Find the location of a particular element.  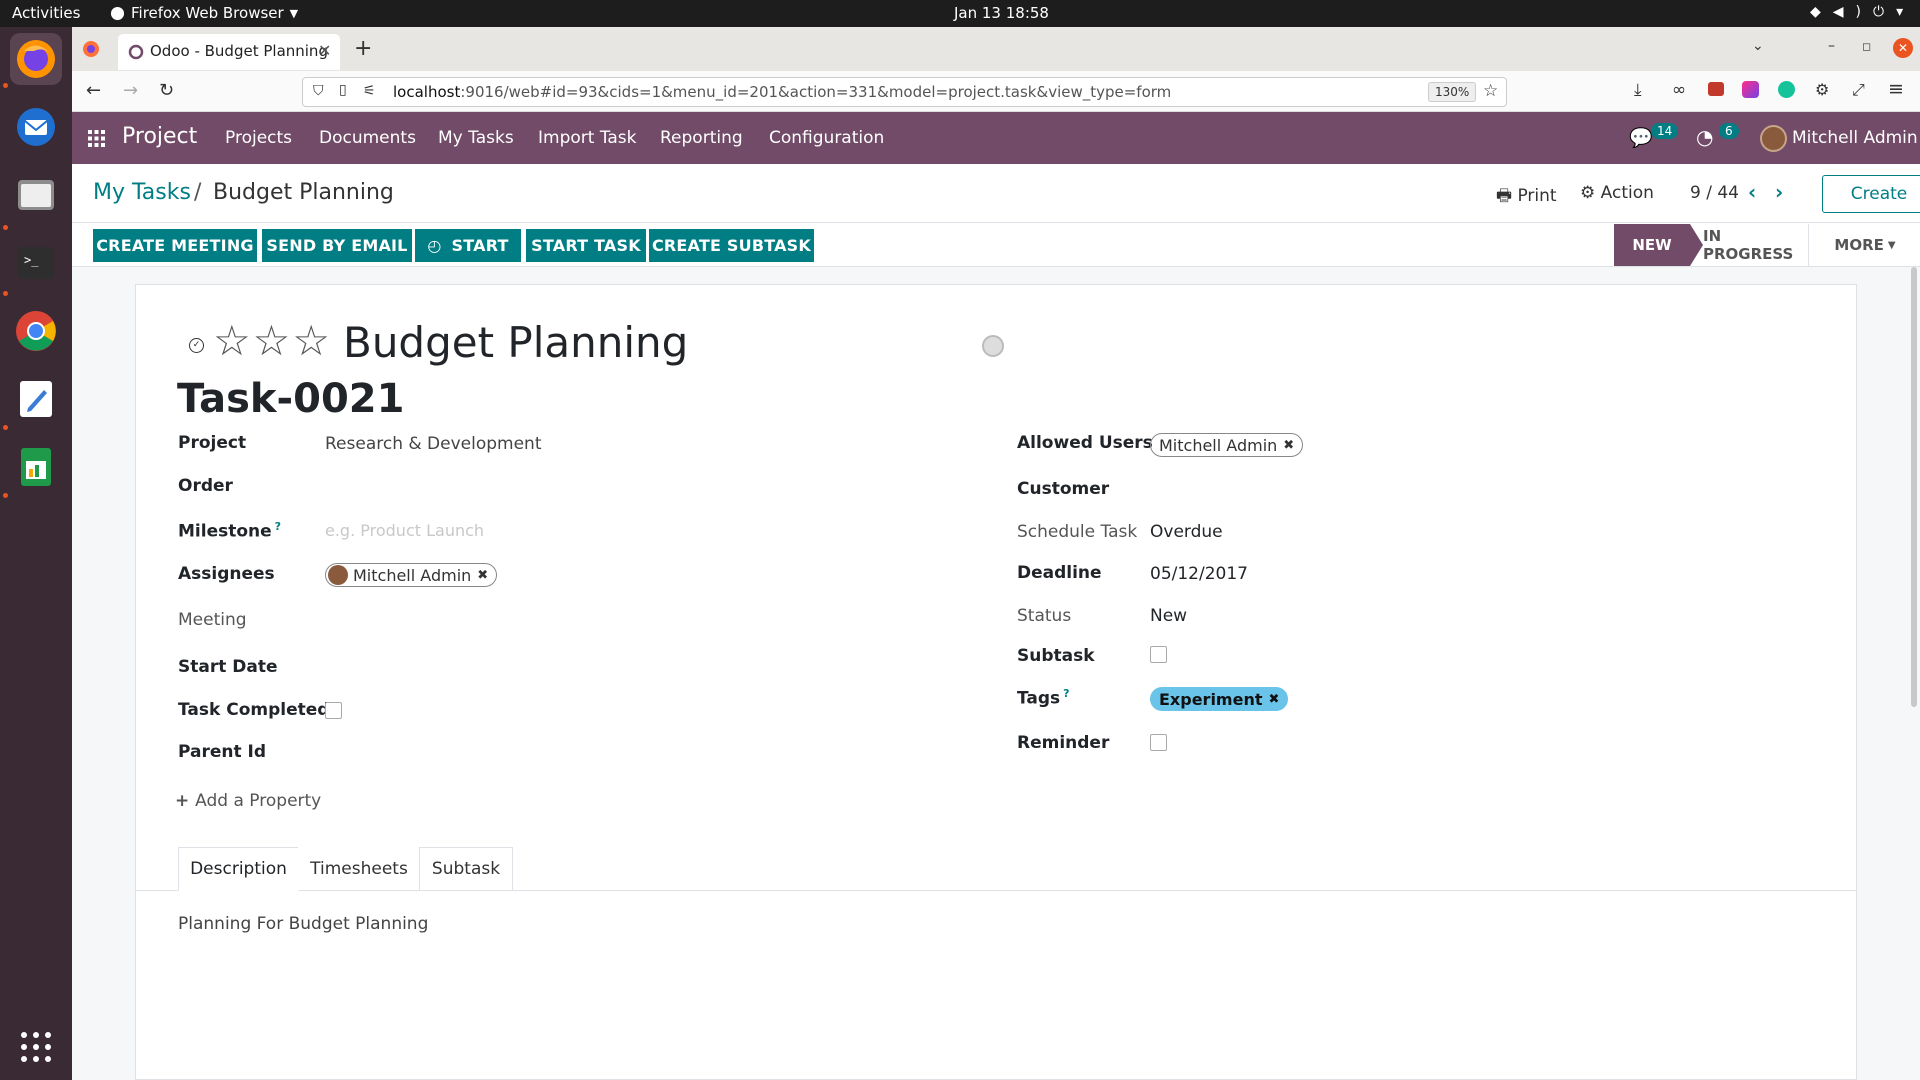

messages-icon: 💬 is located at coordinates (1641, 137).